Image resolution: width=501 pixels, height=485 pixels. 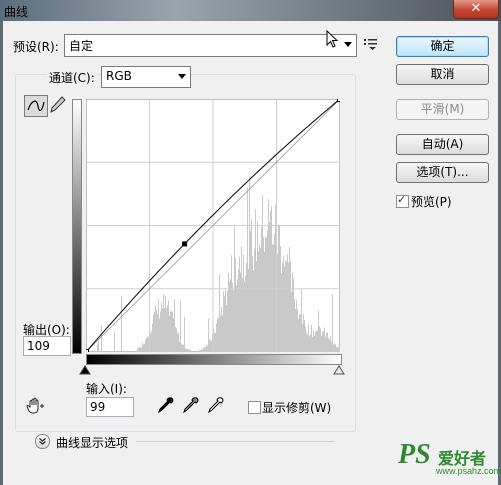 What do you see at coordinates (371, 44) in the screenshot?
I see `preset-options-icon` at bounding box center [371, 44].